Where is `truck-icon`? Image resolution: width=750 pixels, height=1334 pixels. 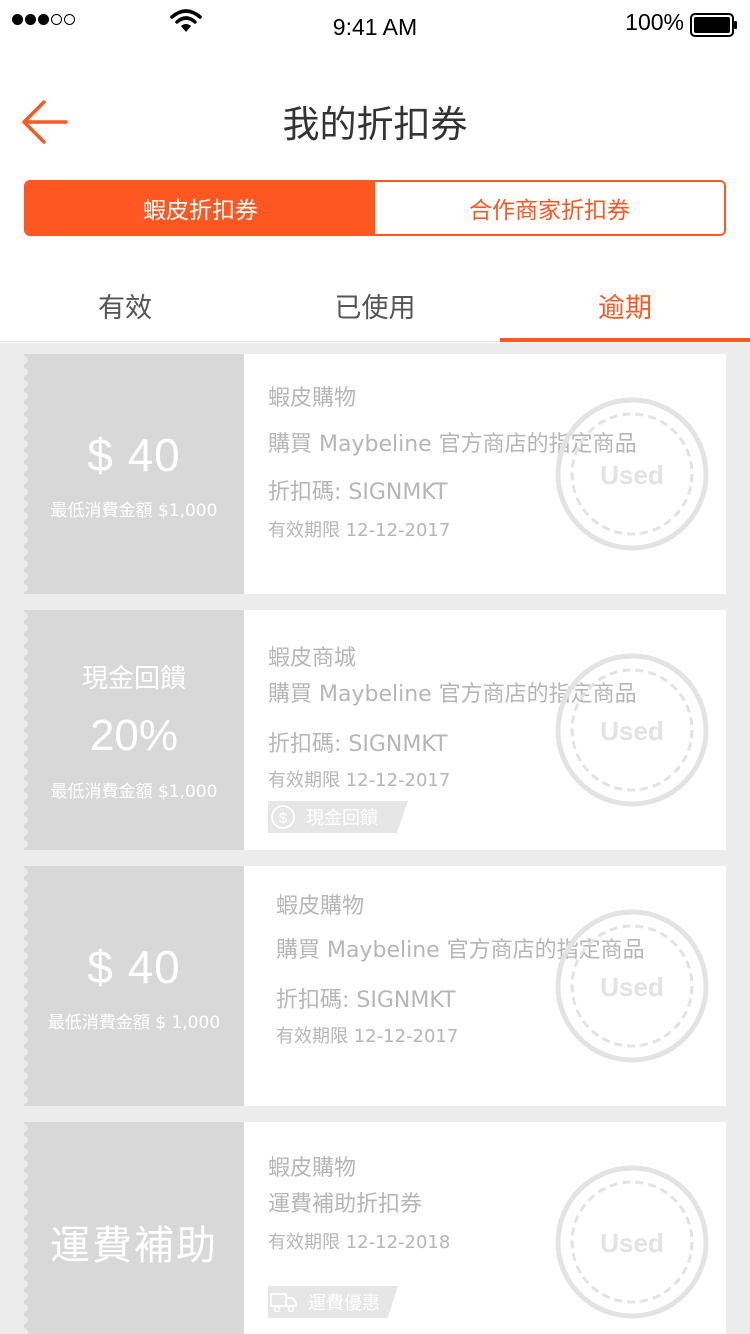
truck-icon is located at coordinates (283, 1303).